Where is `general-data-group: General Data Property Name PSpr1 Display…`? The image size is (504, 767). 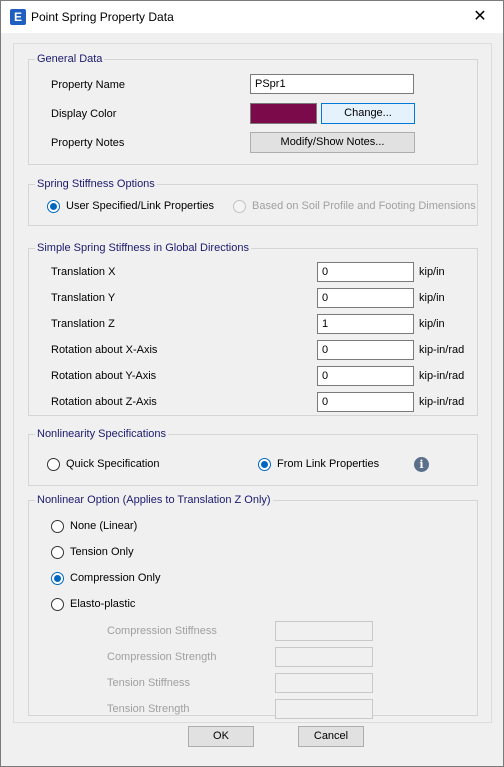 general-data-group: General Data Property Name PSpr1 Display… is located at coordinates (253, 109).